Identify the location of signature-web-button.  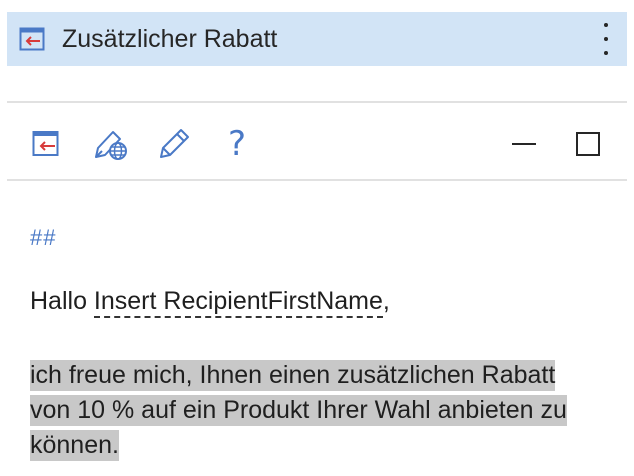
(111, 144).